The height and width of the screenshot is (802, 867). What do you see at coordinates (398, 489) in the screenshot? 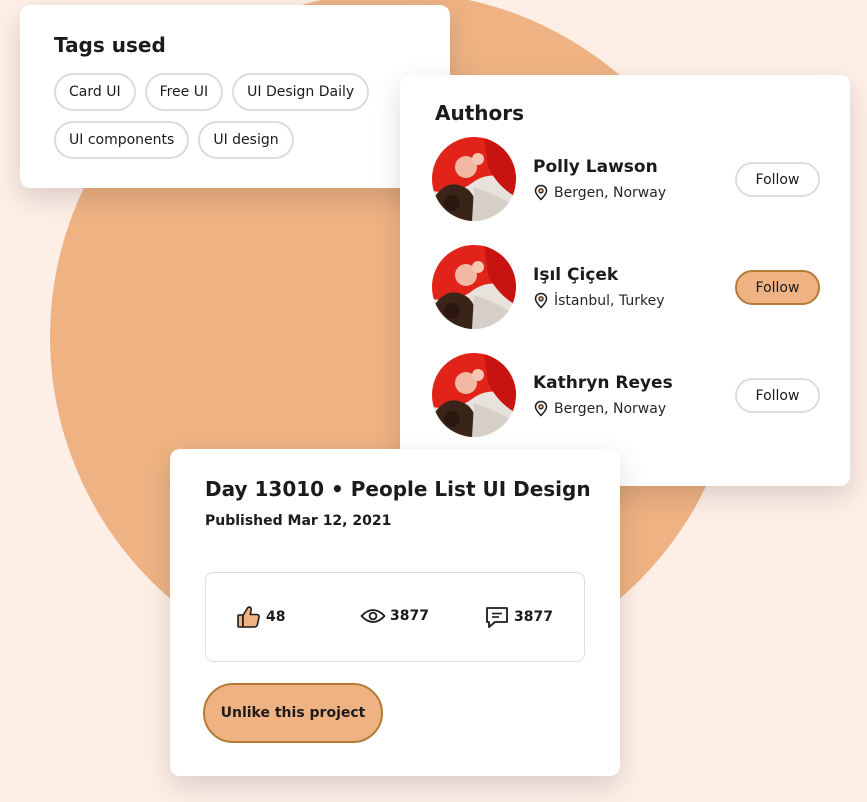
I see `project-title: Day 13010 • People List UI Design` at bounding box center [398, 489].